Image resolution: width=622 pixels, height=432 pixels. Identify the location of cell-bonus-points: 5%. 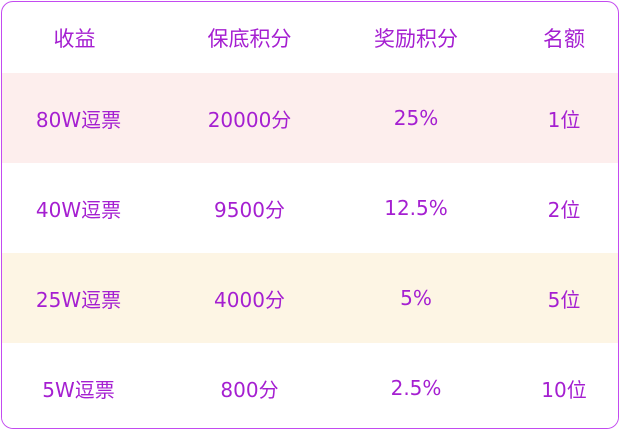
(416, 298).